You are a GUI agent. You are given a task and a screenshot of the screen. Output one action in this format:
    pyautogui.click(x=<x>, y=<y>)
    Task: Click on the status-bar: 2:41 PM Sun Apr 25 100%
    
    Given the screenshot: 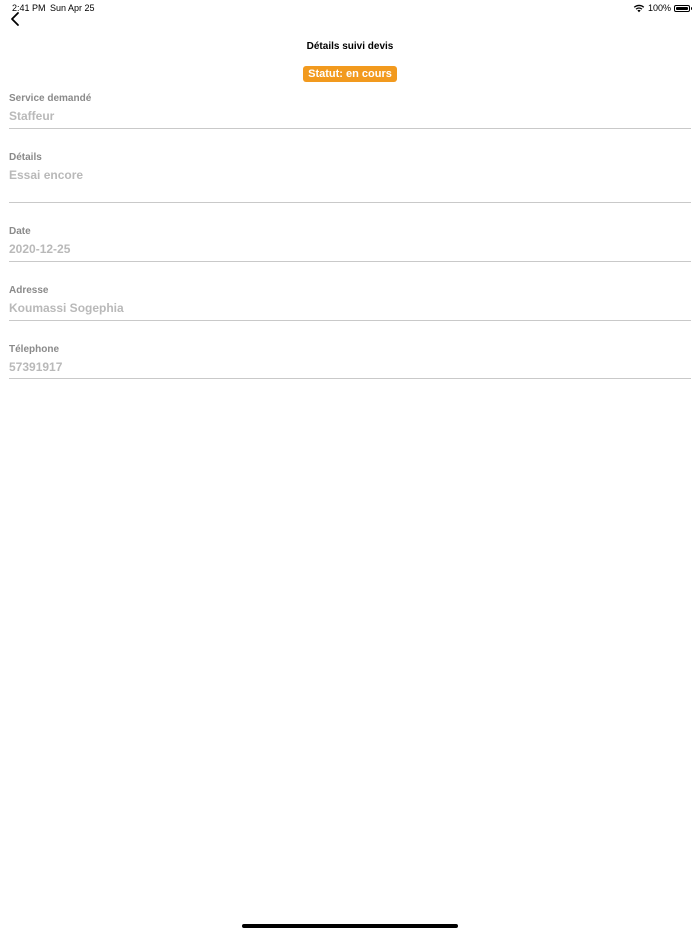 What is the action you would take?
    pyautogui.click(x=350, y=8)
    